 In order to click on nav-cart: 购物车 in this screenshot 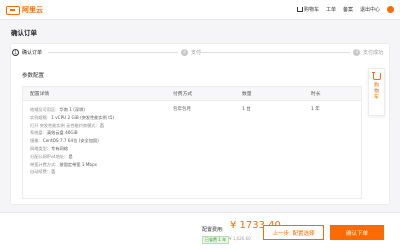, I will do `click(307, 9)`.